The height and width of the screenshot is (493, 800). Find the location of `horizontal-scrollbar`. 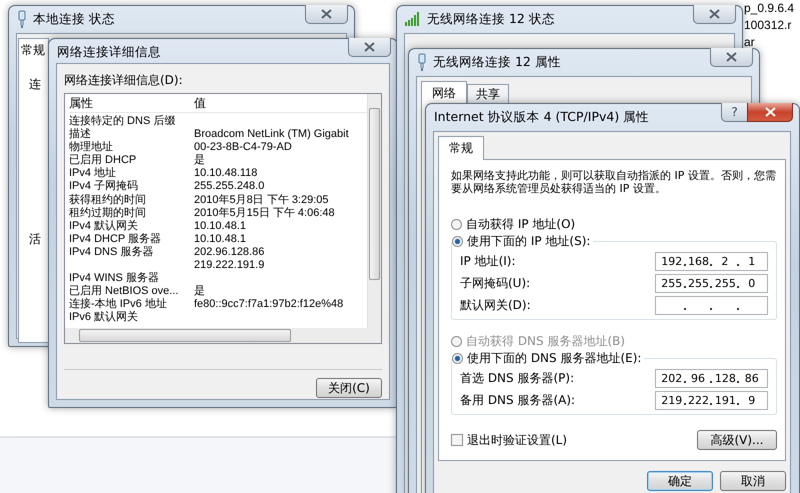

horizontal-scrollbar is located at coordinates (223, 335).